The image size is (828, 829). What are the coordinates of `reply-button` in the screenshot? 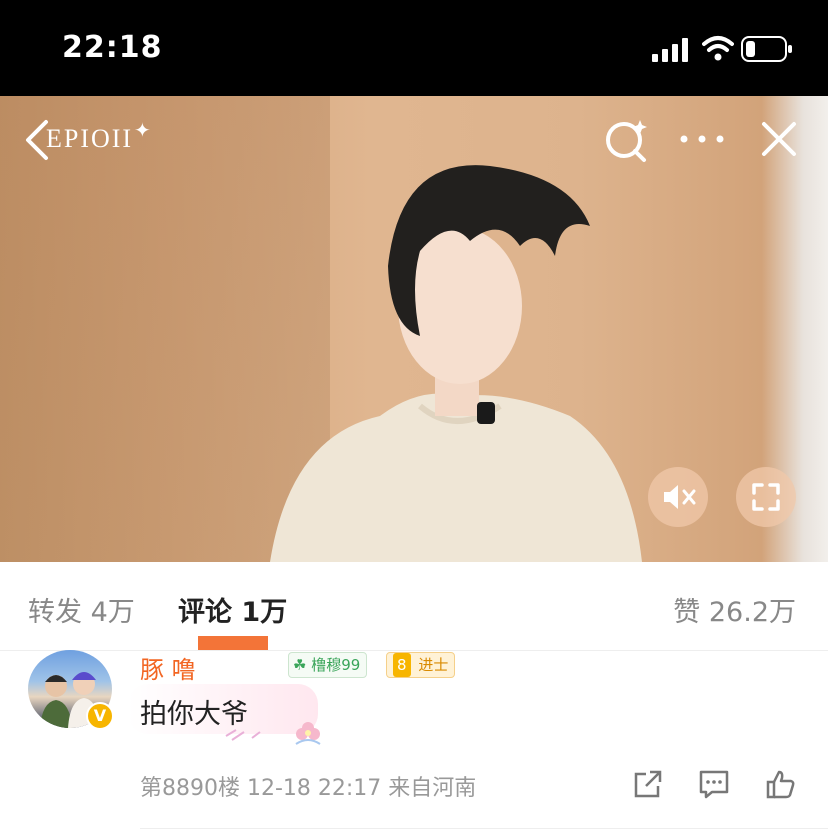 It's located at (714, 784).